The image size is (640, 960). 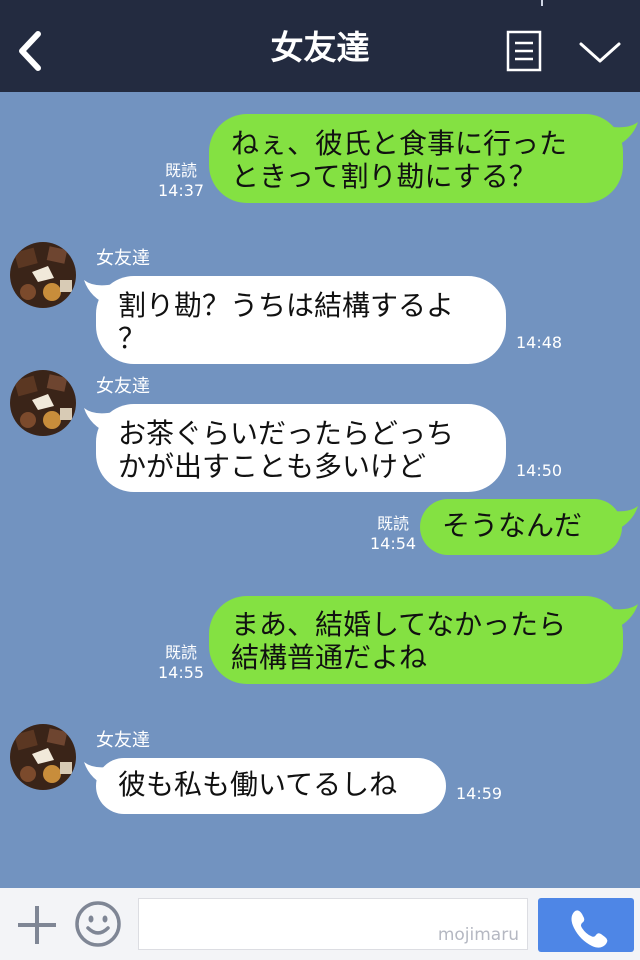 What do you see at coordinates (512, 525) in the screenshot?
I see `message-text: そうなんだ` at bounding box center [512, 525].